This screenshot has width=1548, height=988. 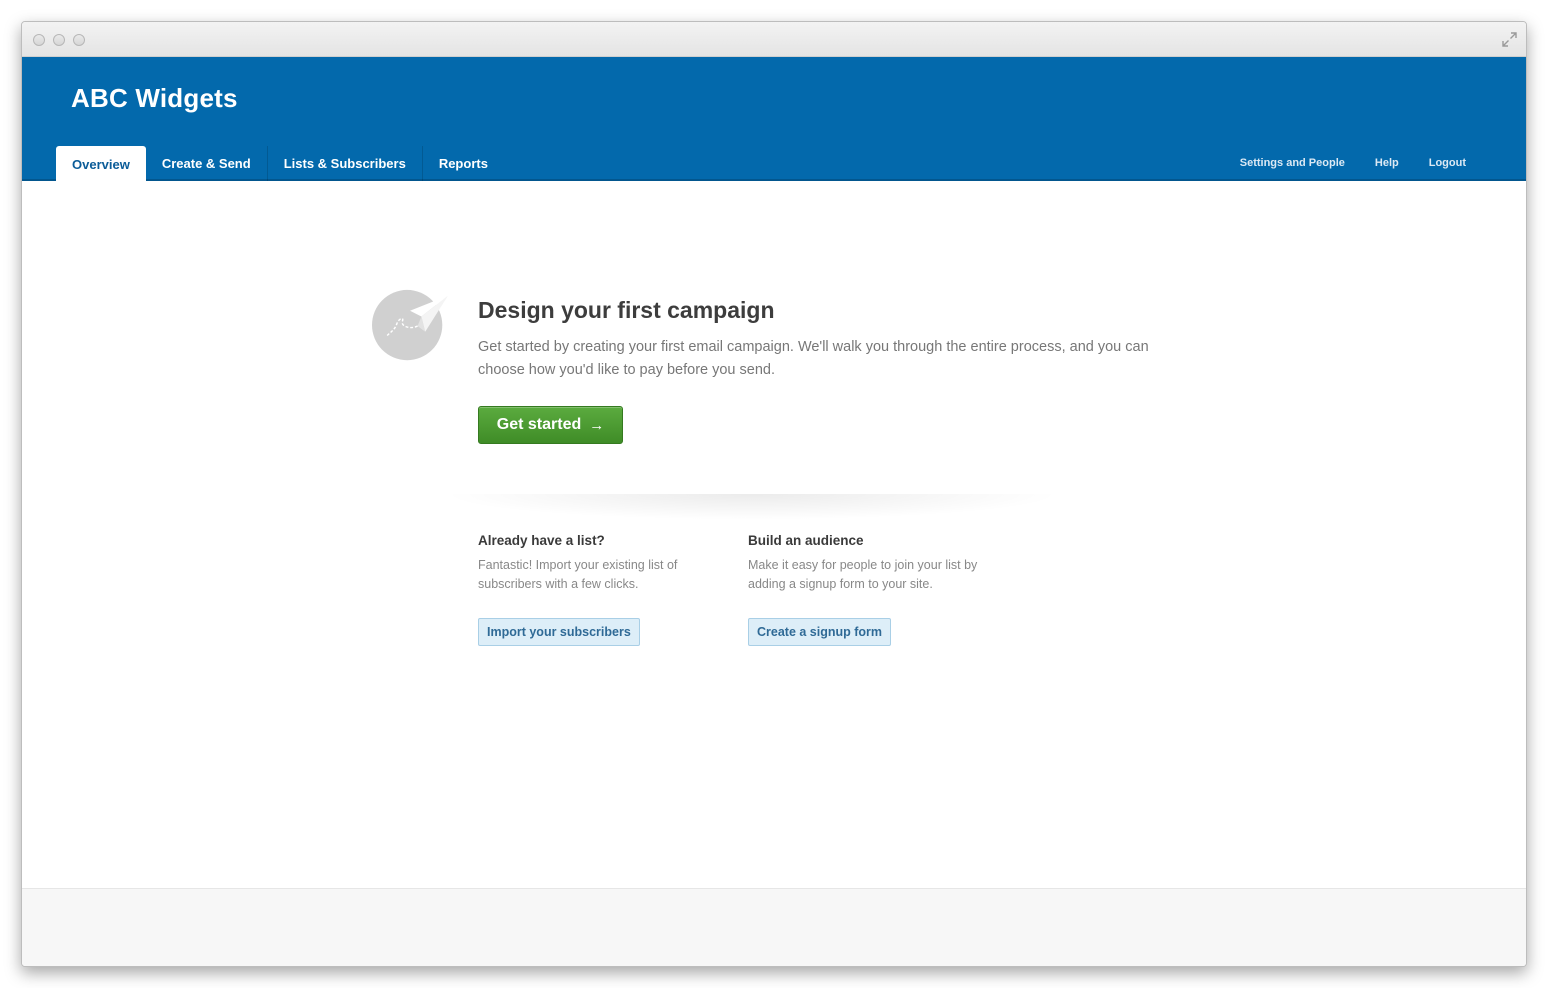 What do you see at coordinates (559, 632) in the screenshot?
I see `import-subscribers-button: Import your subscribers` at bounding box center [559, 632].